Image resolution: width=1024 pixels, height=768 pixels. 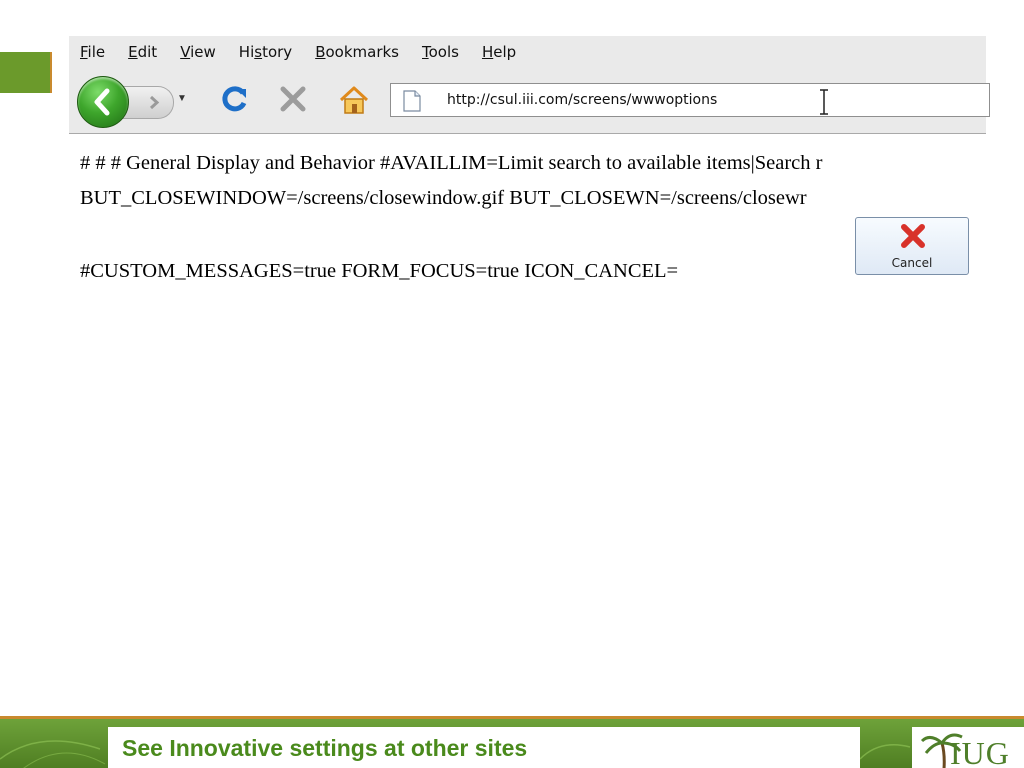 I want to click on history-dropdown-button: ▼, so click(x=182, y=98).